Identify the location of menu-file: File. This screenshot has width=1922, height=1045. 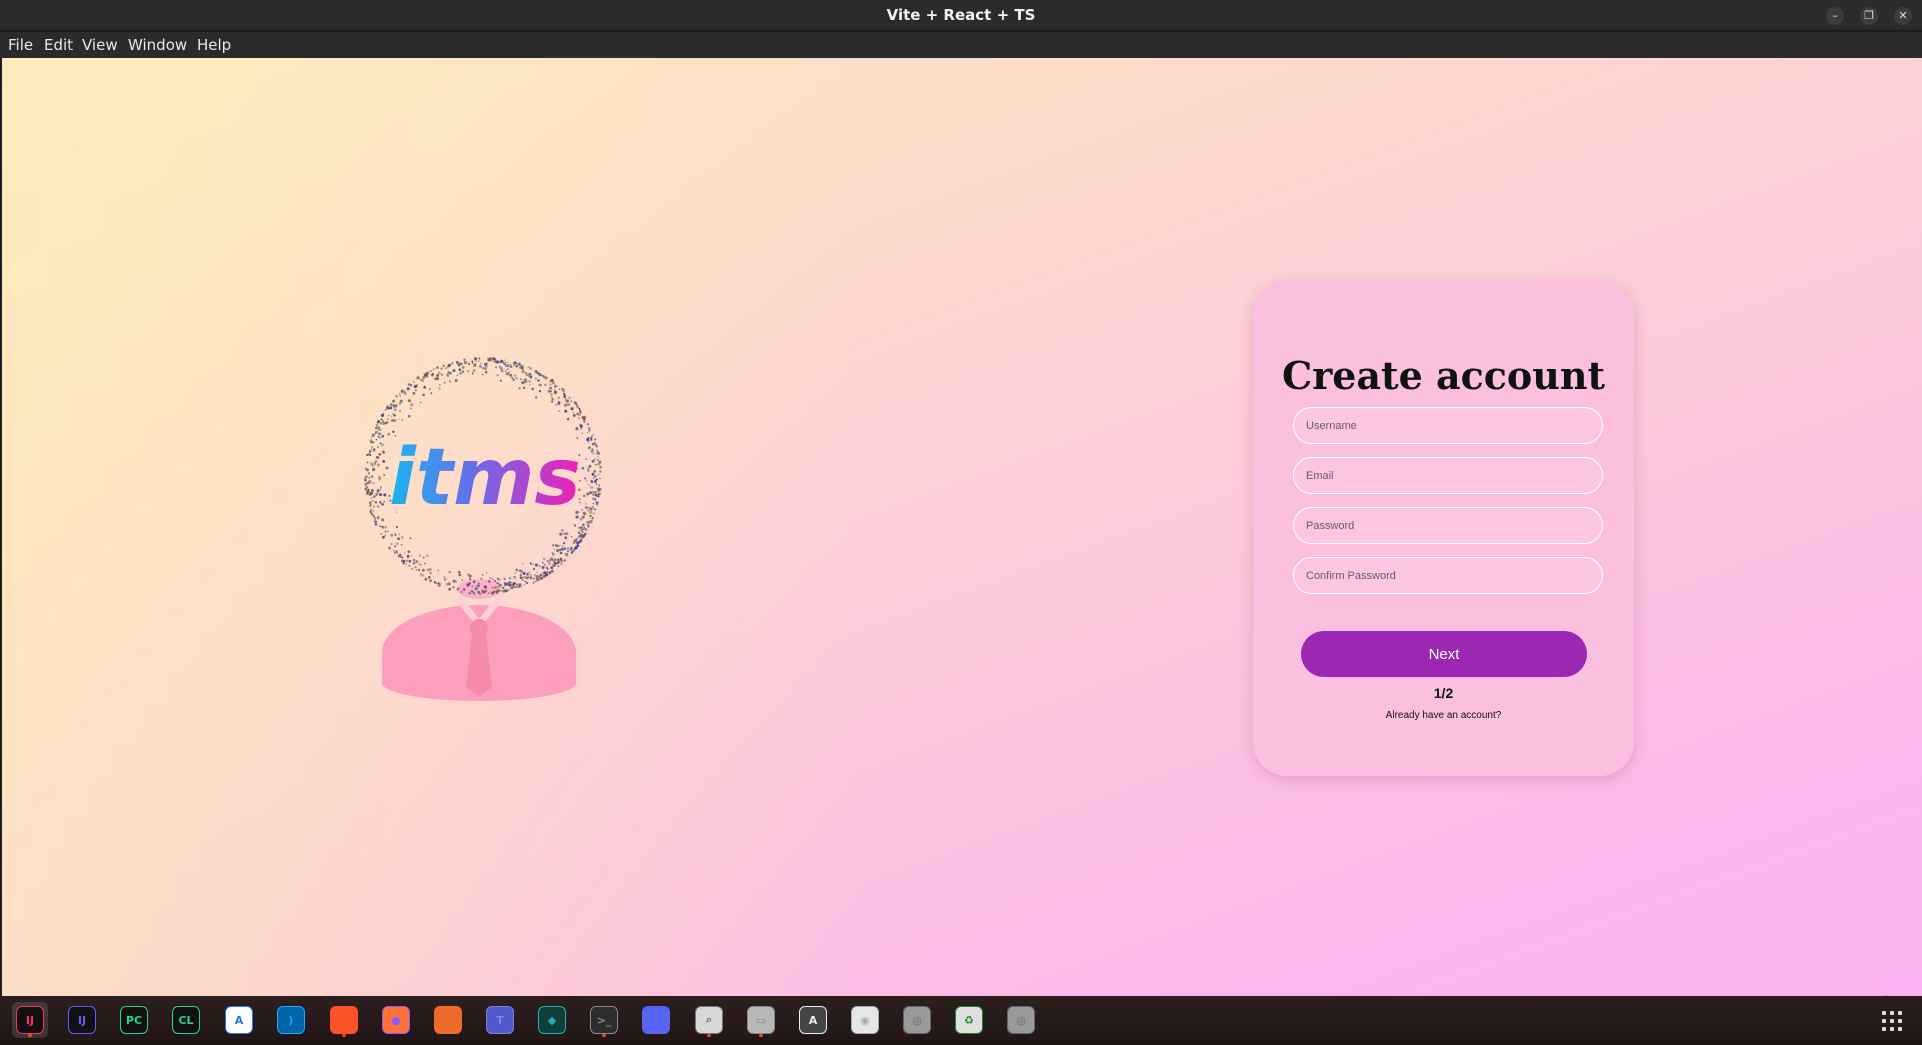
(20, 45).